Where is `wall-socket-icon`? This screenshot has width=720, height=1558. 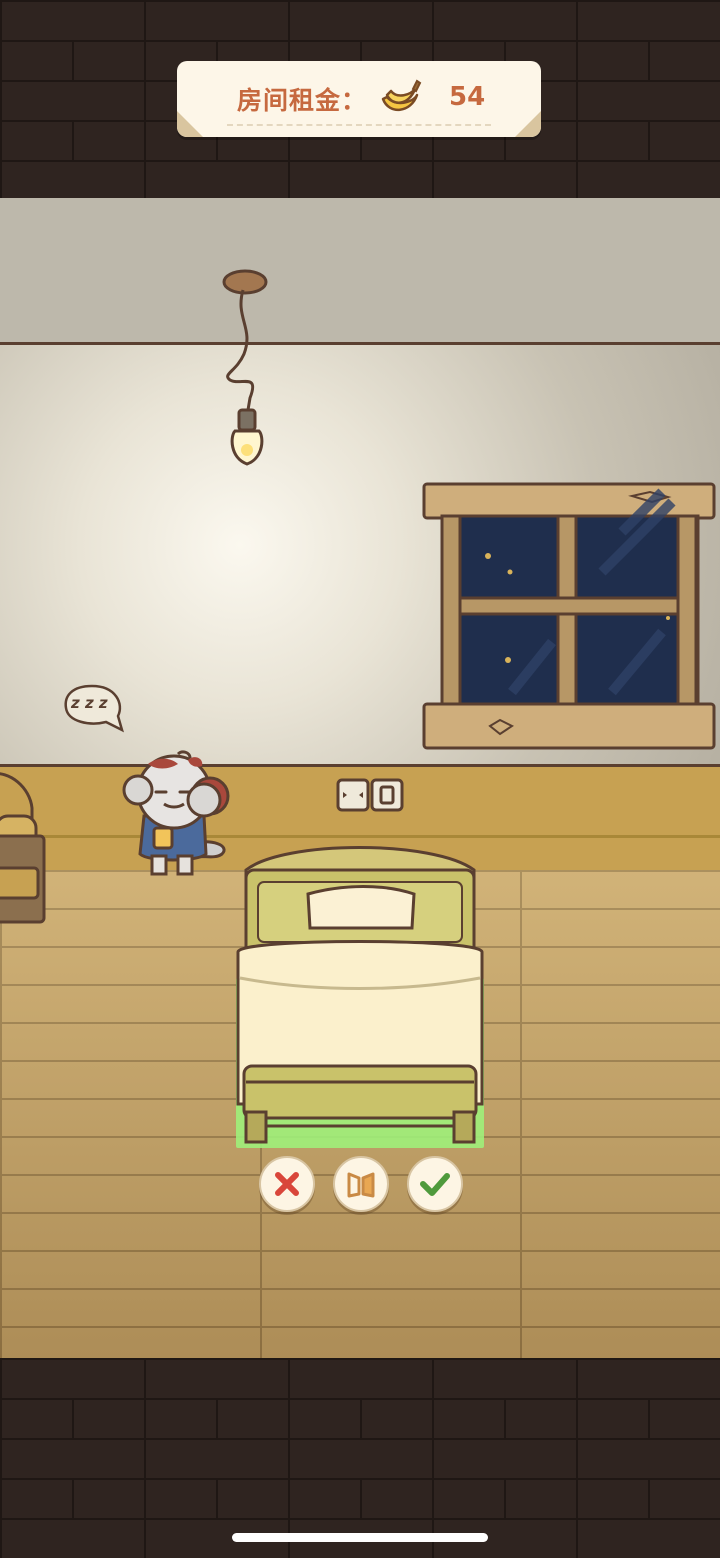 wall-socket-icon is located at coordinates (370, 795).